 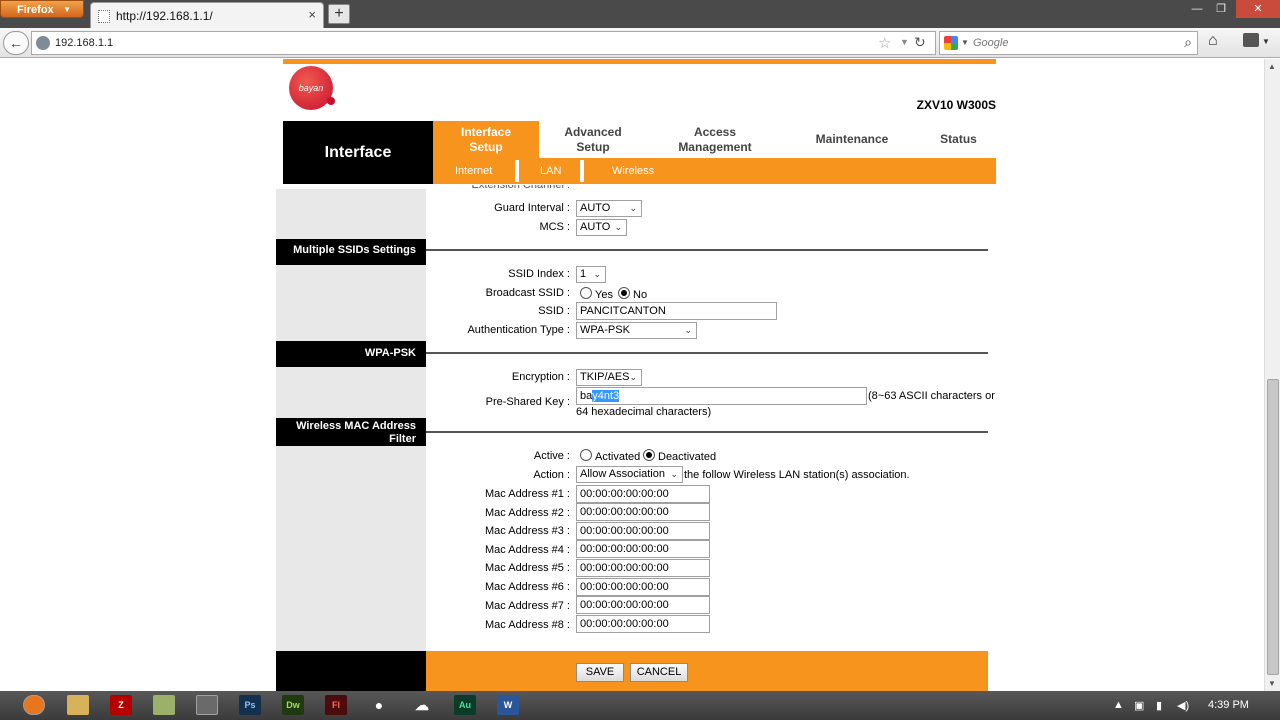 I want to click on history-dropdown-icon: ▼, so click(x=904, y=42).